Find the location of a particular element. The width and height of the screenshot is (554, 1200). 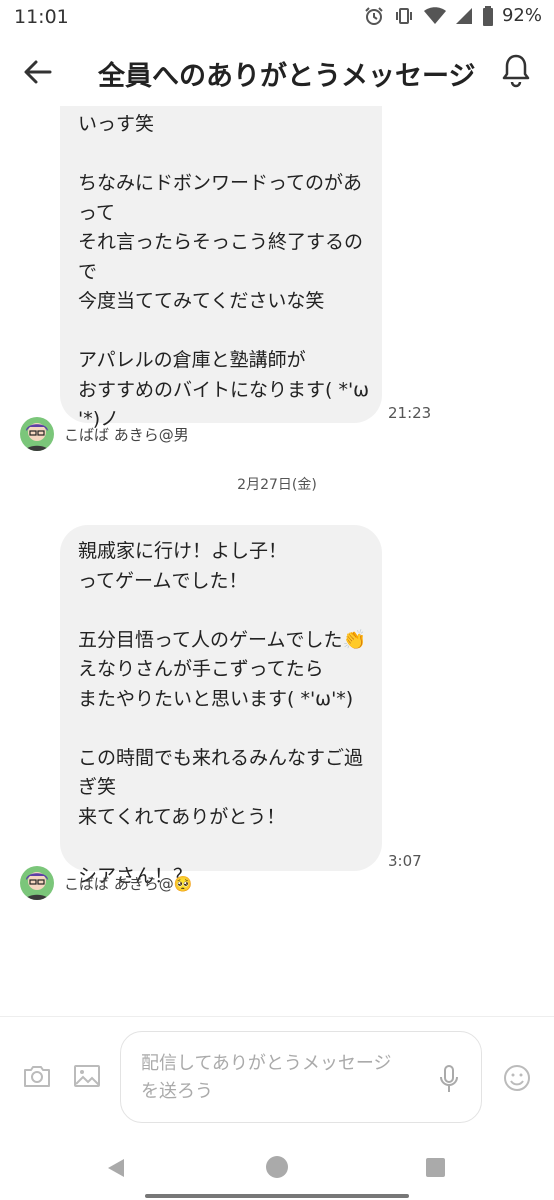

camera-icon is located at coordinates (37, 1076).